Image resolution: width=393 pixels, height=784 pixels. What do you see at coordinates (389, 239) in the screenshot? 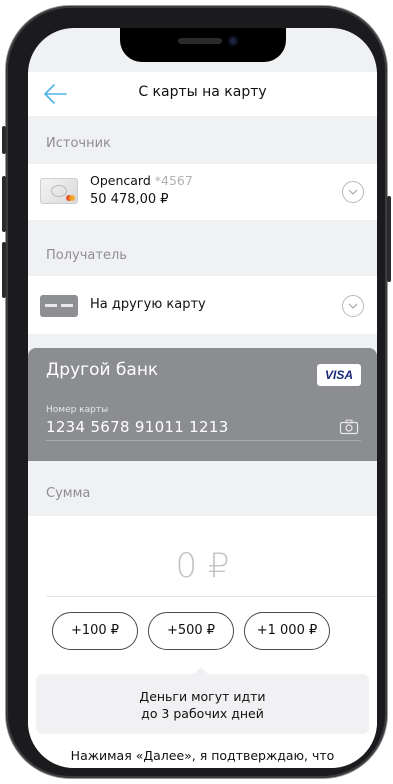
I see `power-button` at bounding box center [389, 239].